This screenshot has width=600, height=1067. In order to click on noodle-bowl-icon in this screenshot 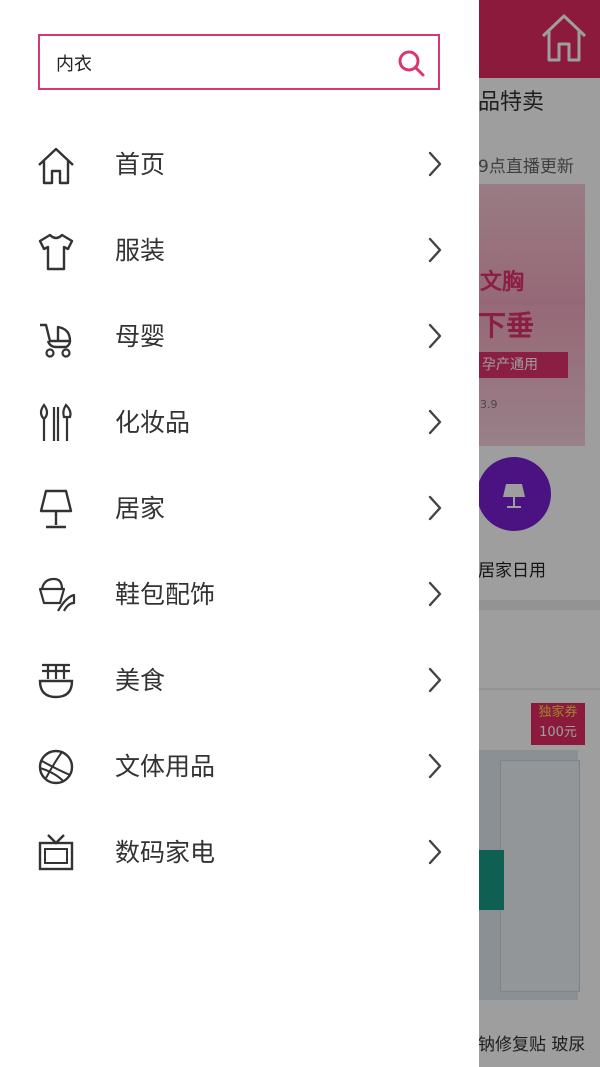, I will do `click(56, 681)`.